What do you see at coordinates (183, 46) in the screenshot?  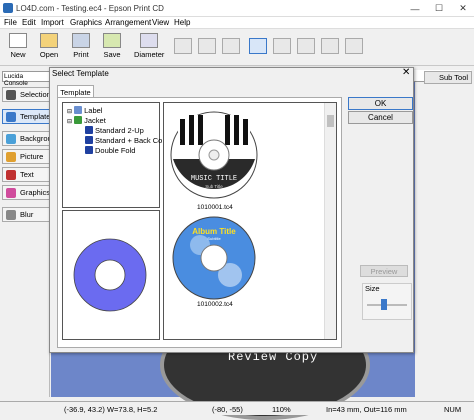 I see `back-icon` at bounding box center [183, 46].